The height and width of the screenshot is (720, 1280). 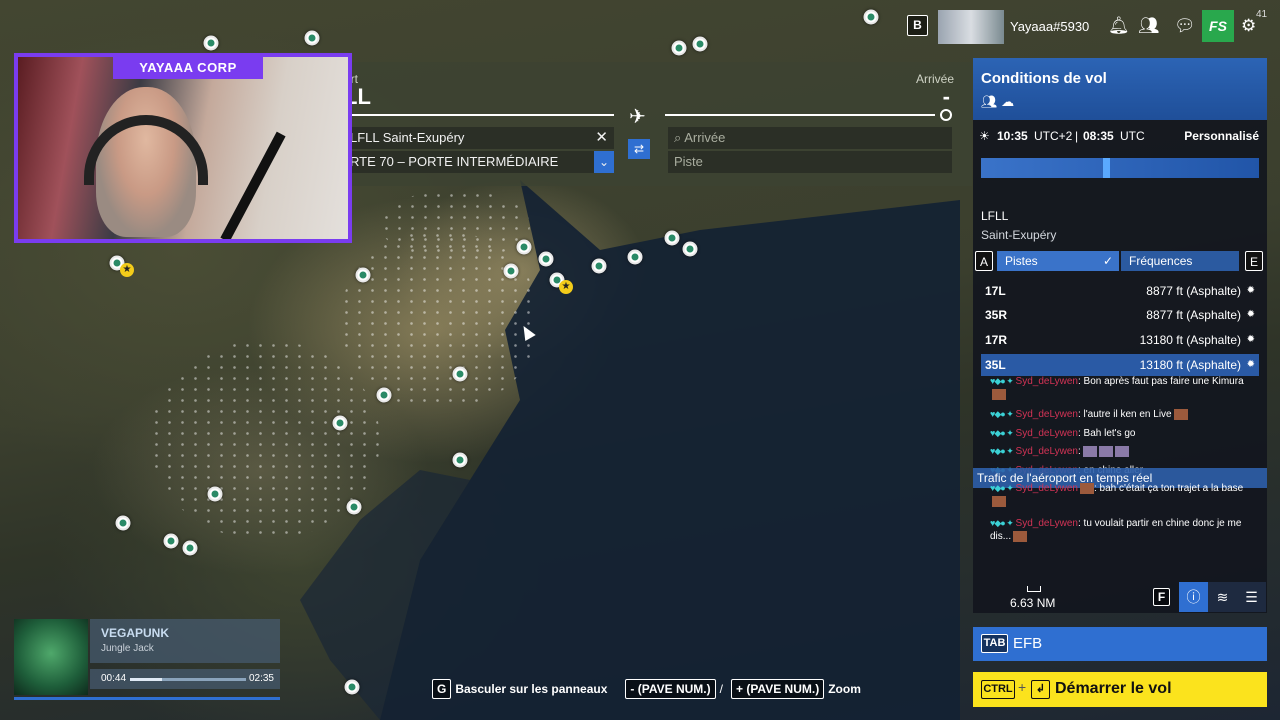 I want to click on chat-icon: 💬︎, so click(x=1185, y=26).